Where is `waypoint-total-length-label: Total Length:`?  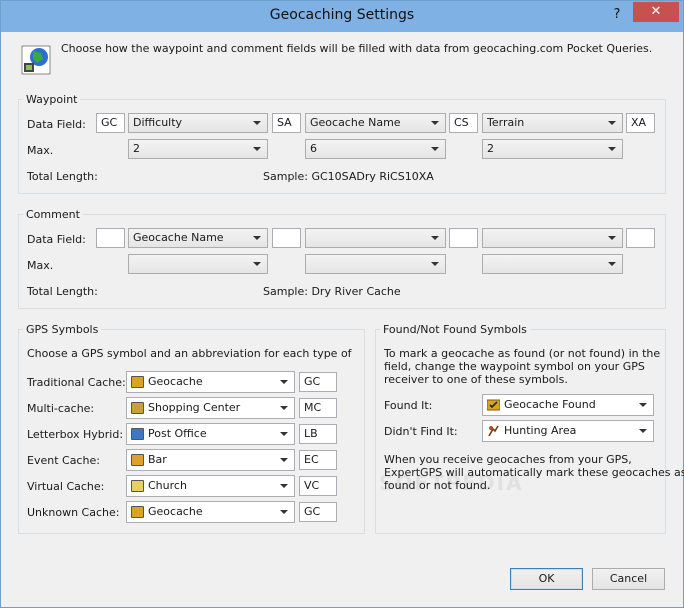 waypoint-total-length-label: Total Length: is located at coordinates (62, 176).